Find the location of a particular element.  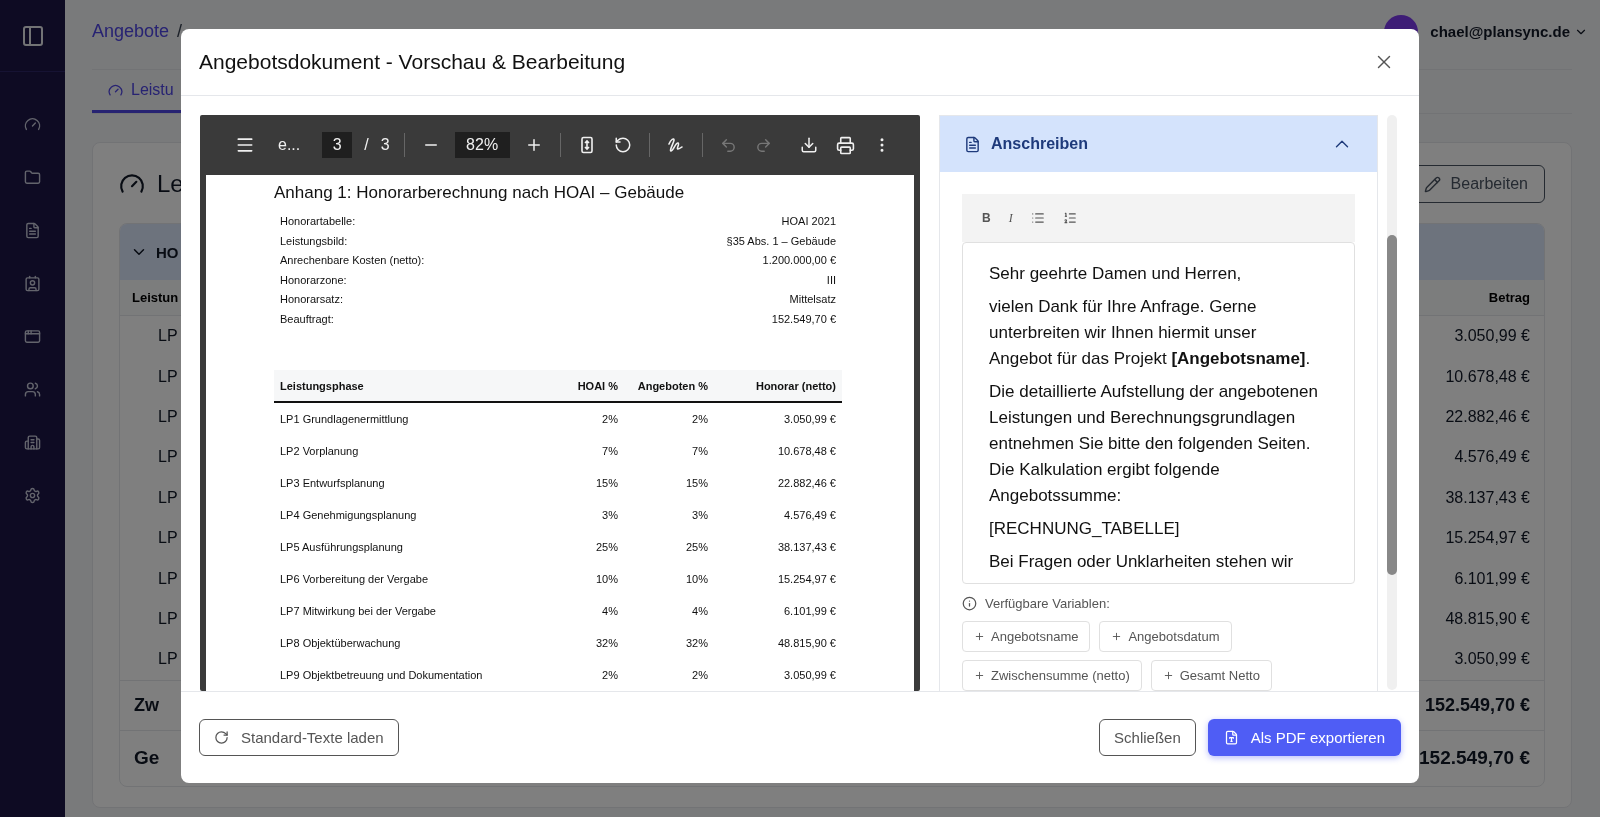

table-cell-text: 15% is located at coordinates (606, 483).